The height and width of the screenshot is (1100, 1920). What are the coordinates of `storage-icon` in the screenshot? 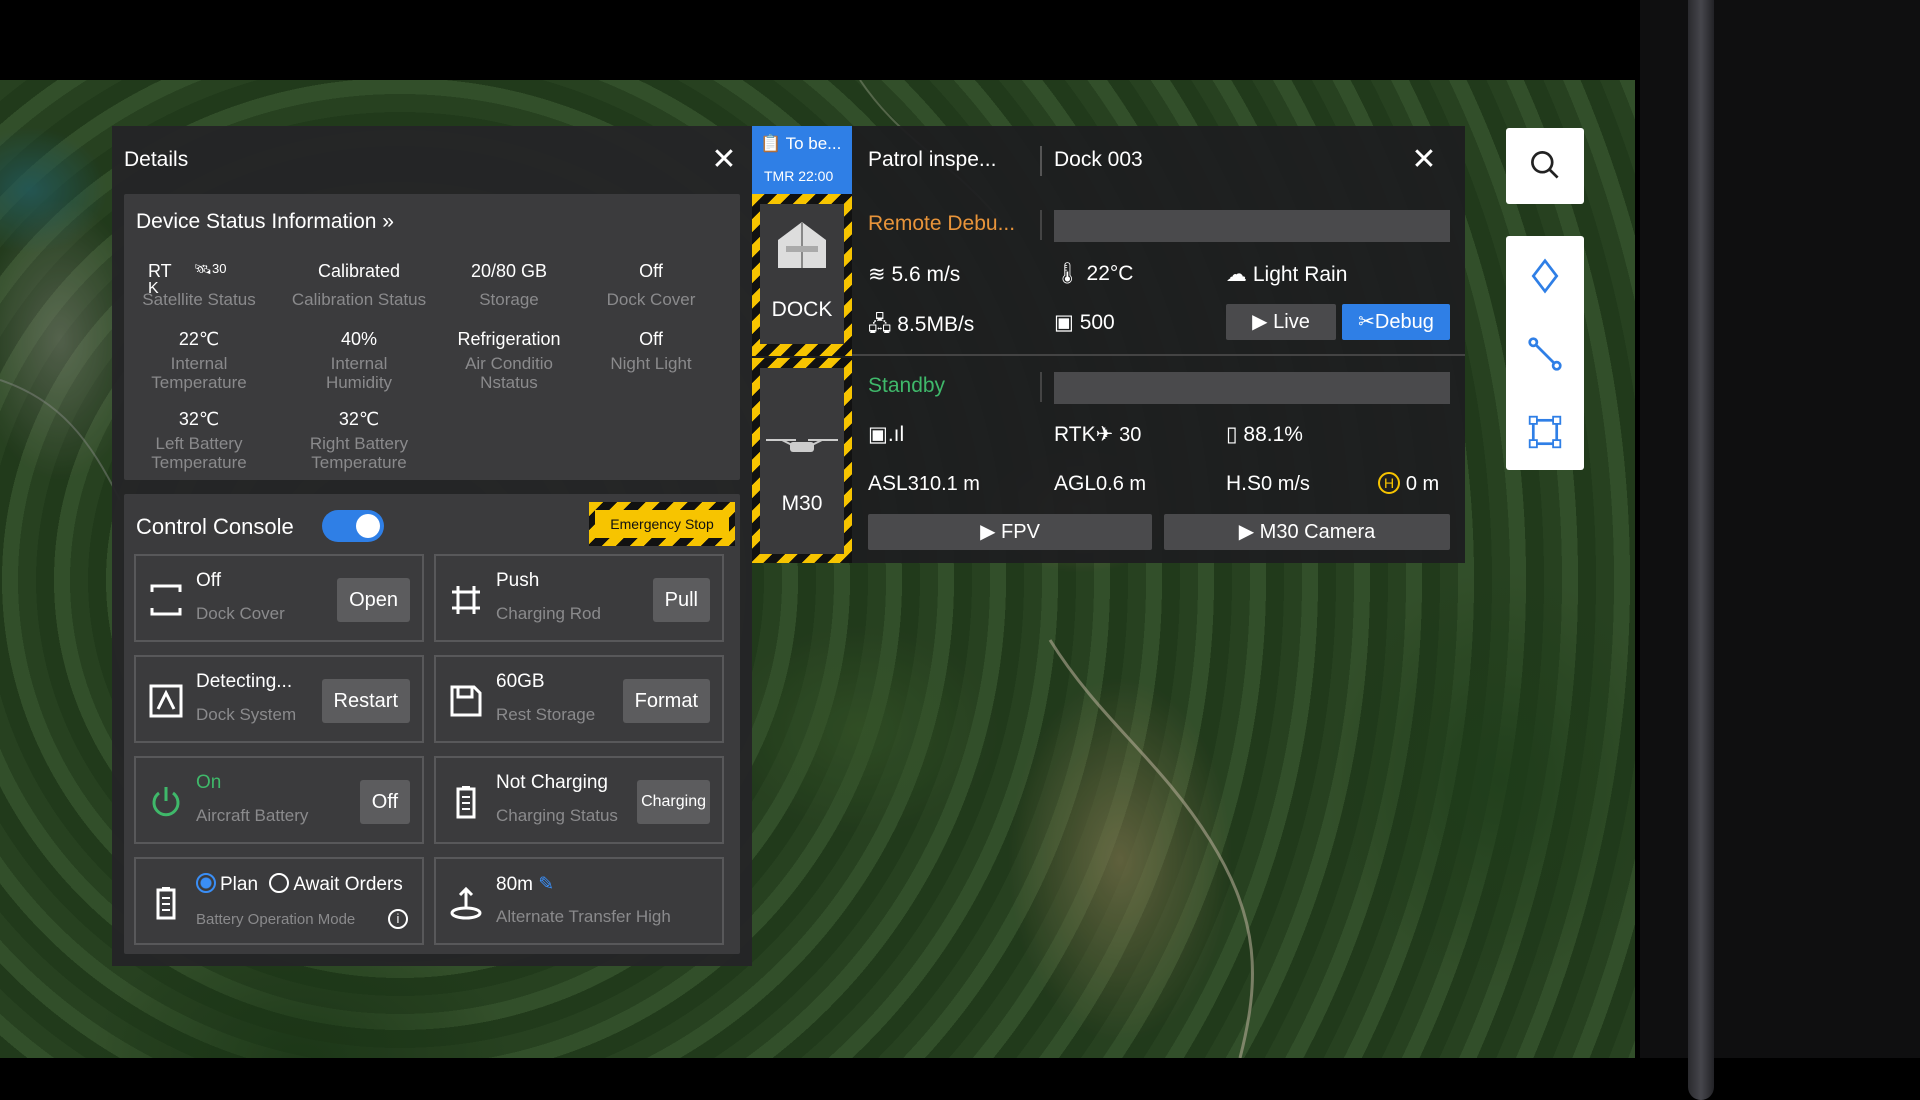 It's located at (466, 701).